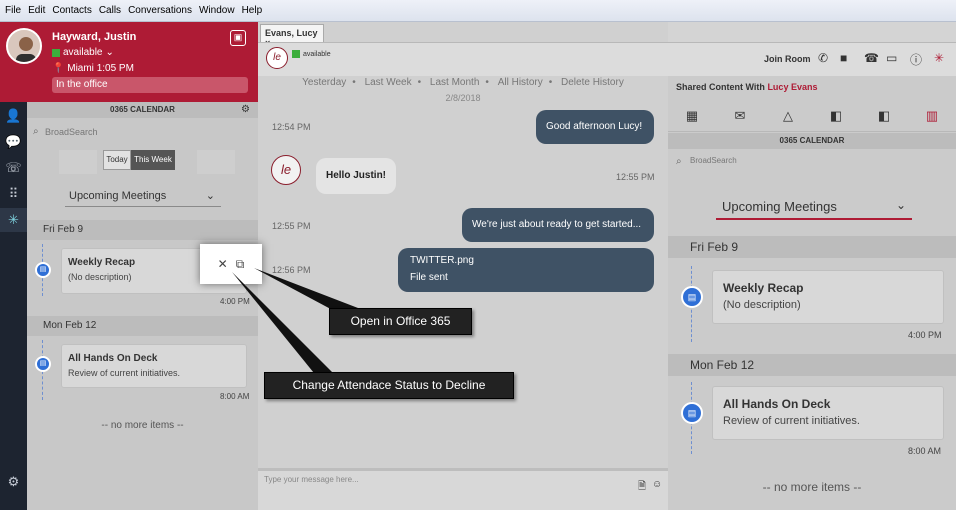 The image size is (956, 510). Describe the element at coordinates (389, 385) in the screenshot. I see `callout-decline: Change Attendace Status to Decline` at that location.